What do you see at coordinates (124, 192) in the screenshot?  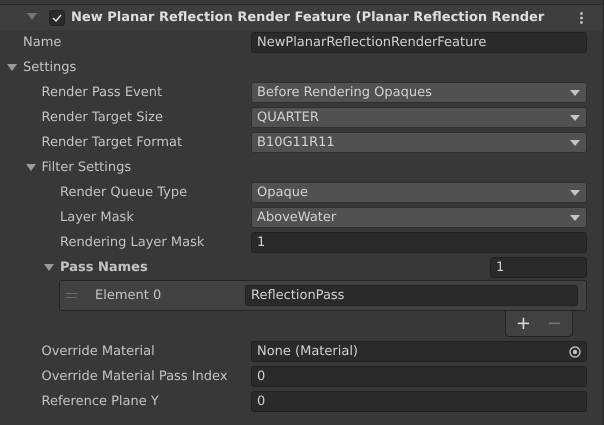 I see `property-label: Render Queue Type` at bounding box center [124, 192].